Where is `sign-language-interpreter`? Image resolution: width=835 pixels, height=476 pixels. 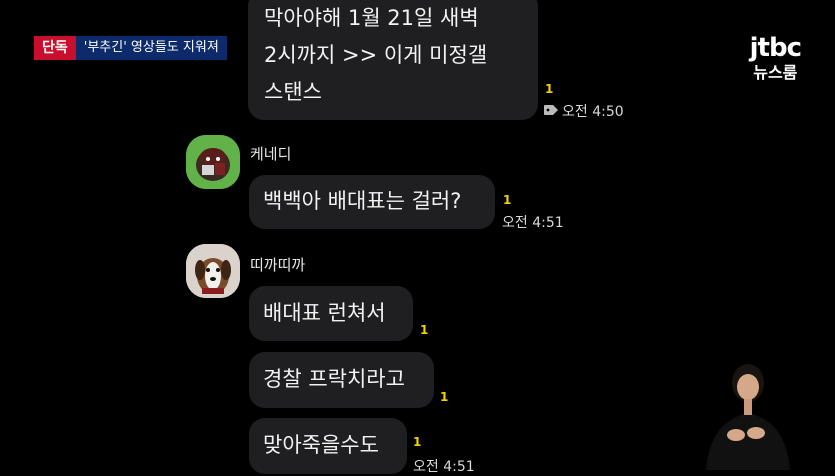
sign-language-interpreter is located at coordinates (748, 412).